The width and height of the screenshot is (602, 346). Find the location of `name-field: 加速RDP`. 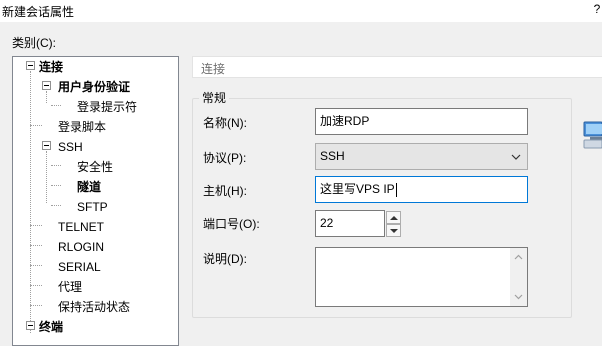

name-field: 加速RDP is located at coordinates (421, 121).